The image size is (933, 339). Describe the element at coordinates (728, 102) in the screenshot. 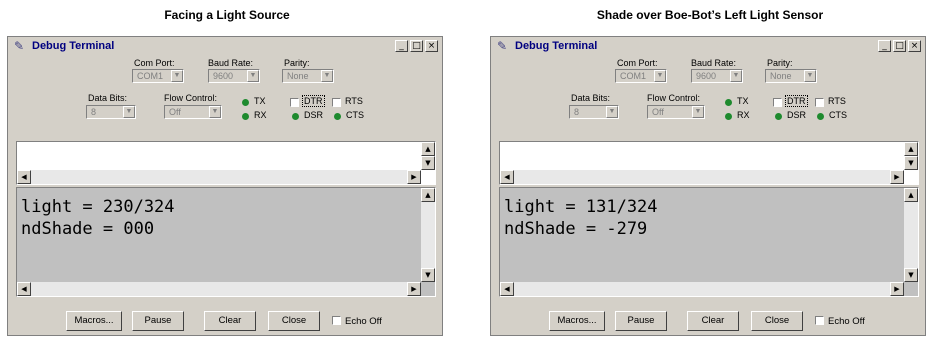

I see `tx-led-icon` at that location.